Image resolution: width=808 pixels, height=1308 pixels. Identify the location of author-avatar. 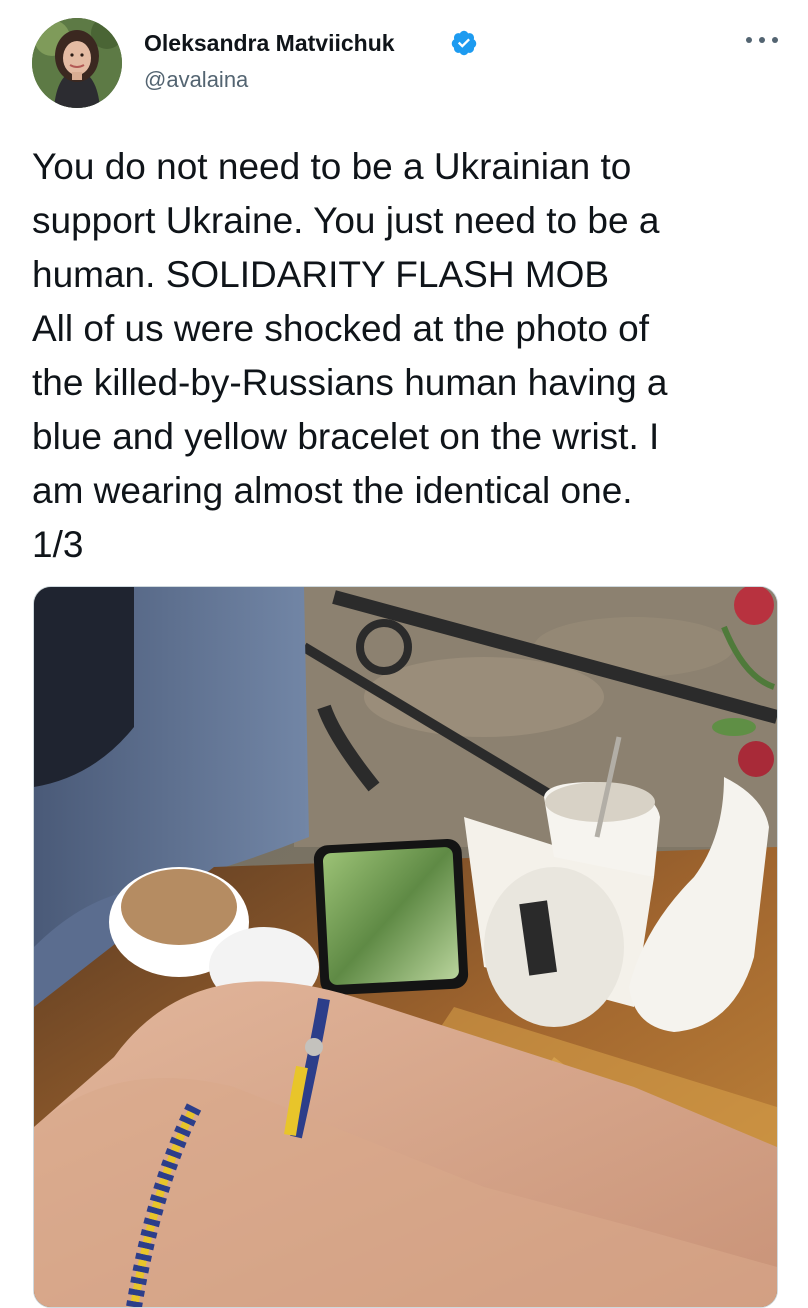
(77, 63).